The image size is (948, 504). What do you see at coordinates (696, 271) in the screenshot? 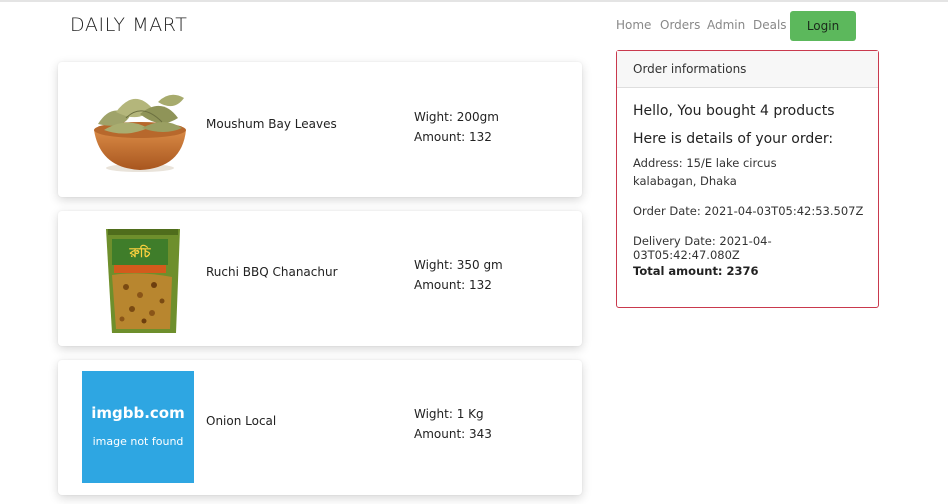
I see `order-total: Total amount: 2376` at bounding box center [696, 271].